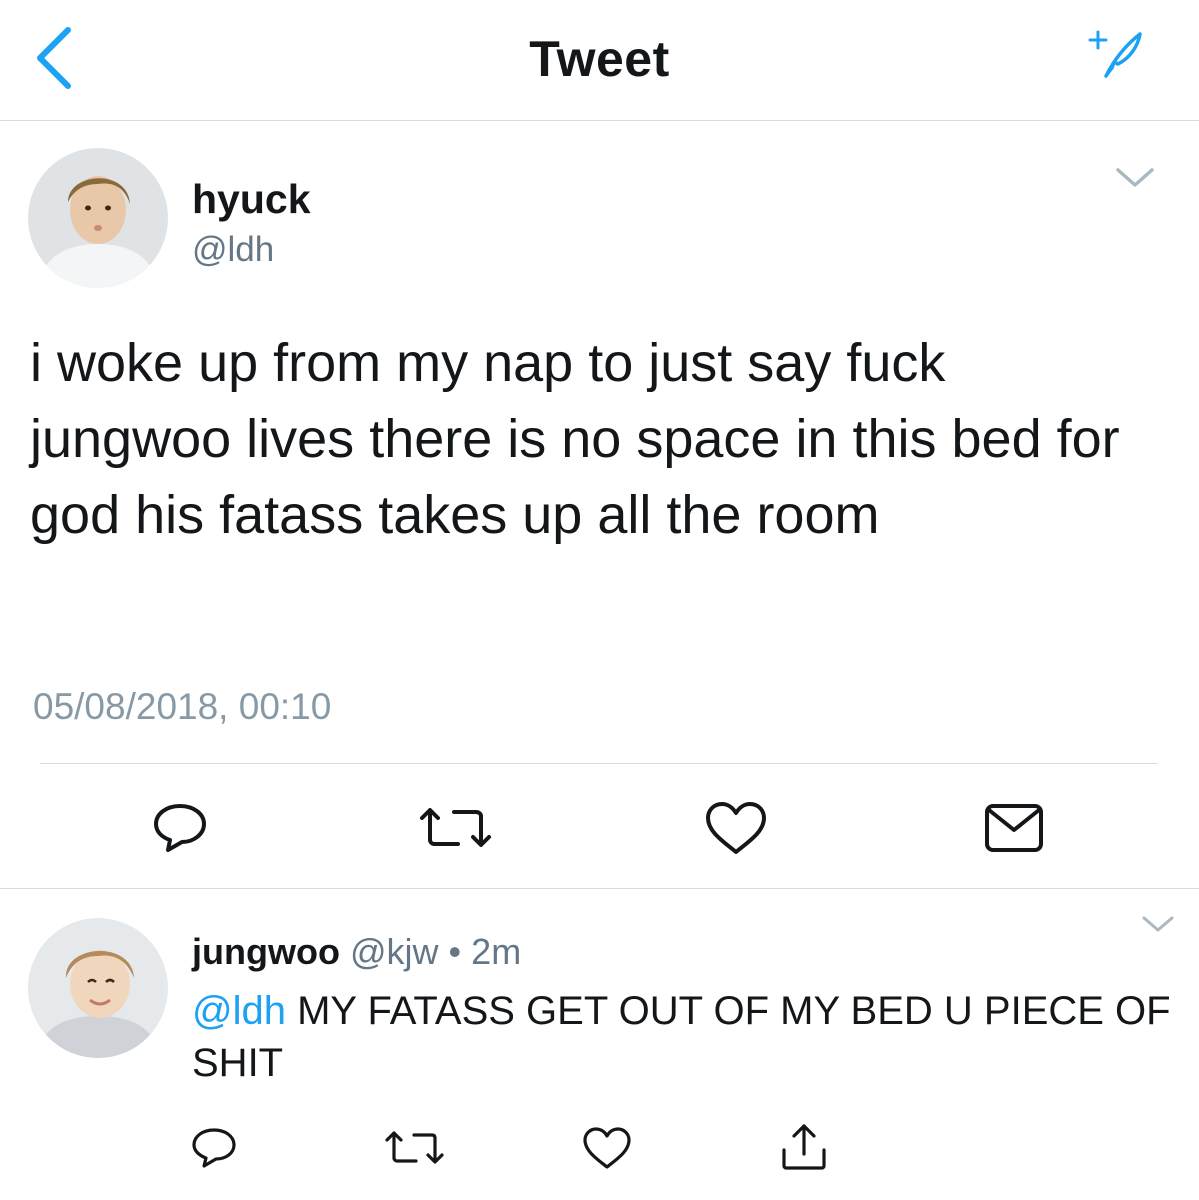 The width and height of the screenshot is (1199, 1200). Describe the element at coordinates (496, 951) in the screenshot. I see `reply-time: 2m` at that location.